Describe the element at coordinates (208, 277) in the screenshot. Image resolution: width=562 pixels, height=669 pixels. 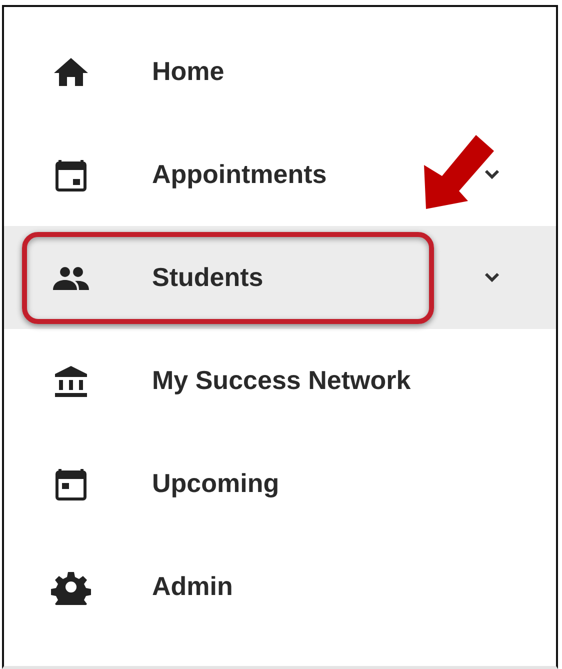
I see `menu-label: Students` at that location.